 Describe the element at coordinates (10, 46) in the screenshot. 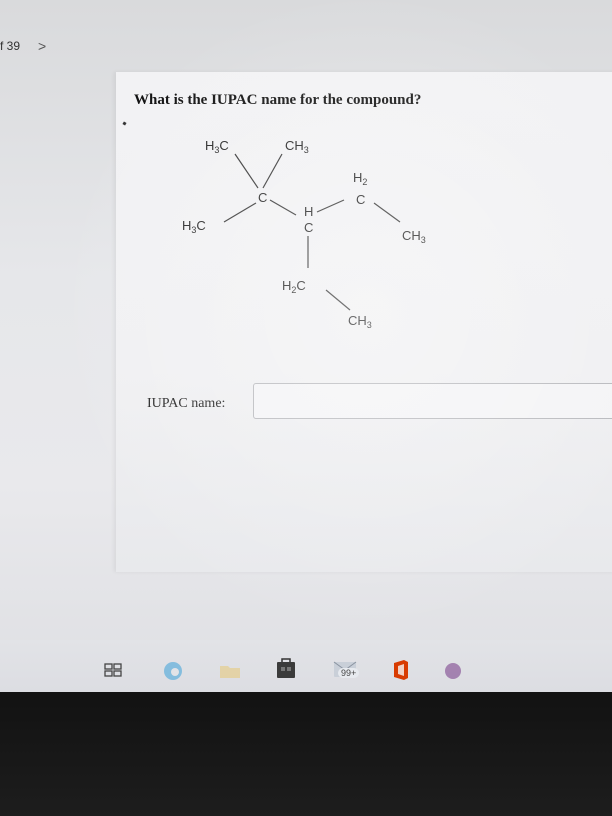

I see `page-indicator: f 39` at that location.